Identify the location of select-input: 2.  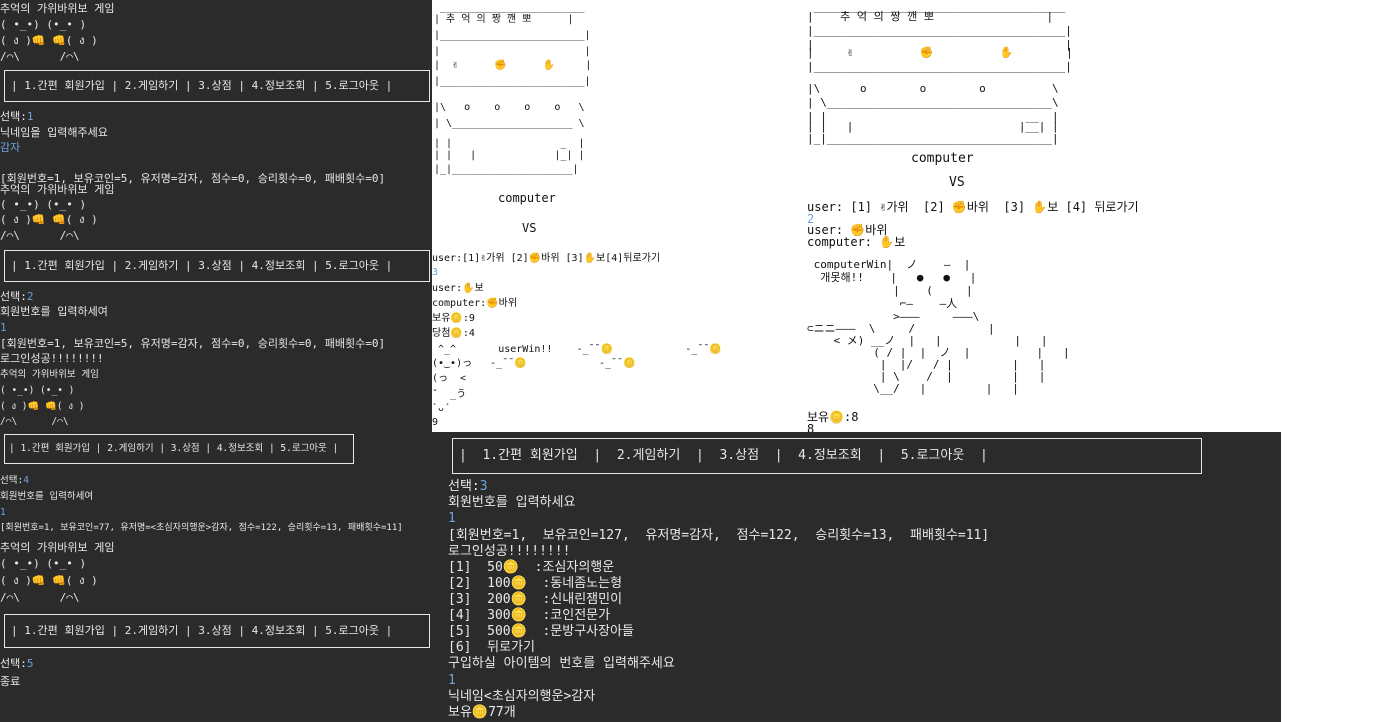
(30, 296).